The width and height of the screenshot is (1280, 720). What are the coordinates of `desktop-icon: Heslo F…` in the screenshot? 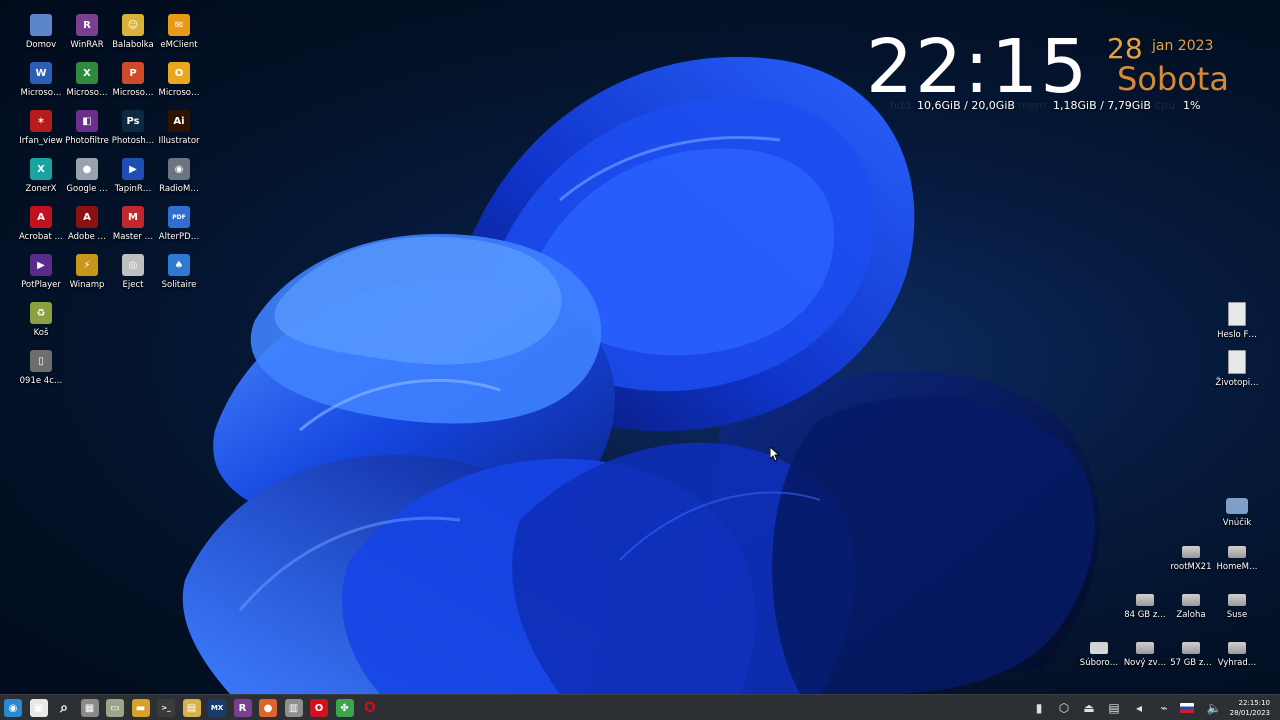 It's located at (1237, 318).